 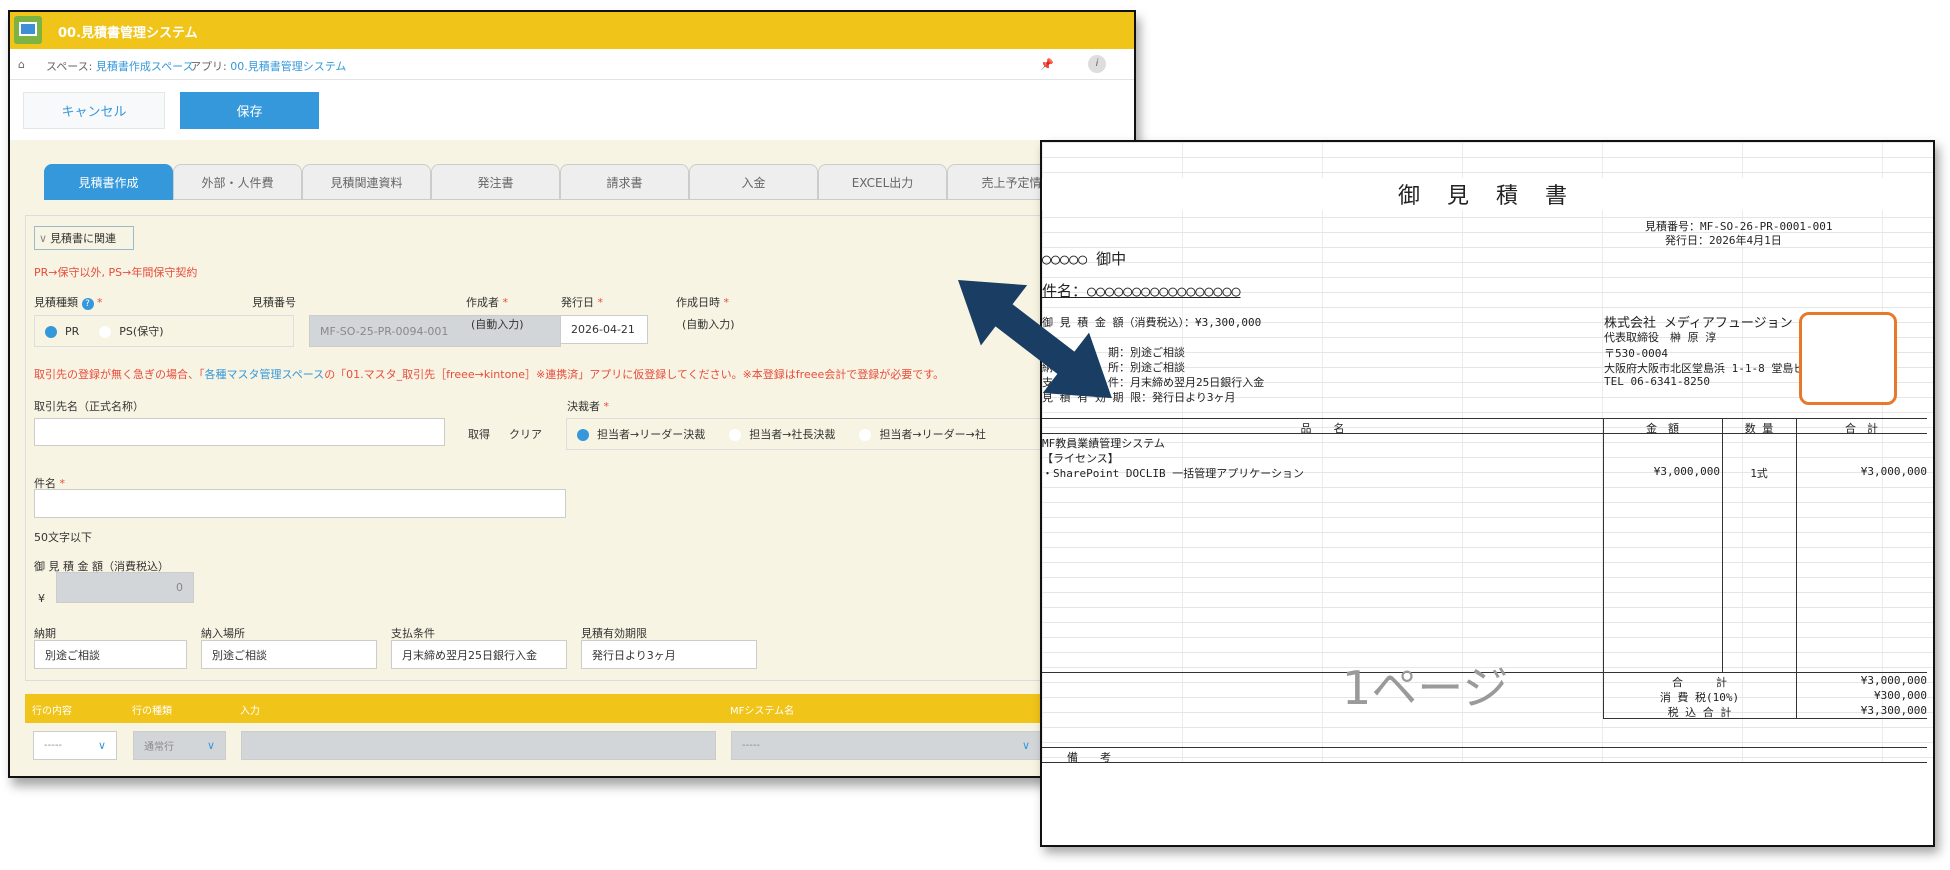 What do you see at coordinates (300, 503) in the screenshot?
I see `subject-input` at bounding box center [300, 503].